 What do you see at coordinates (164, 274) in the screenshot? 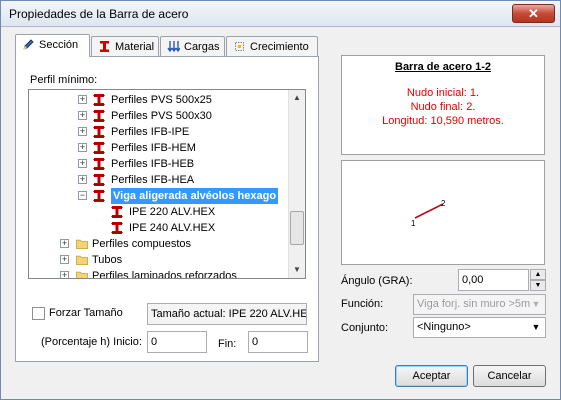
I see `tree-item-label: Perfiles laminados reforzados` at bounding box center [164, 274].